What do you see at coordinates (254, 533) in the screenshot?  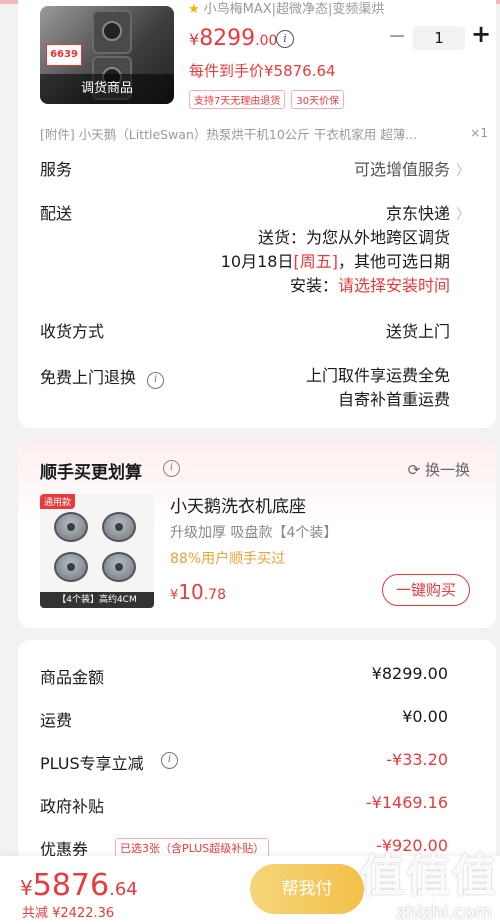 I see `addon-spec: 升级加厚 吸盘款【4个装】` at bounding box center [254, 533].